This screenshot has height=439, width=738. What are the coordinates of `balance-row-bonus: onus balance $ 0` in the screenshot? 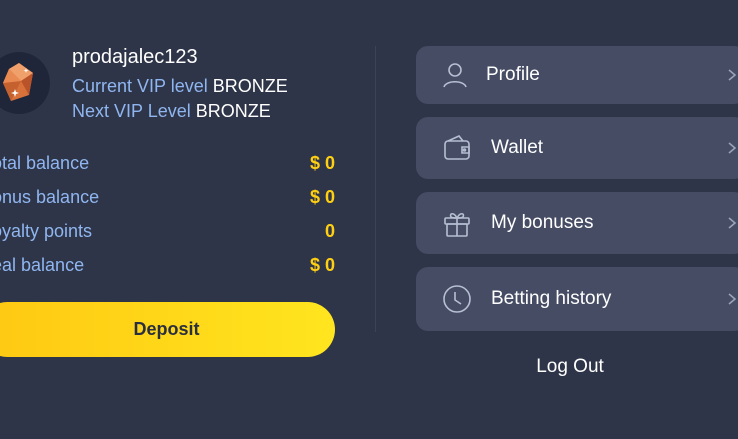 It's located at (167, 197).